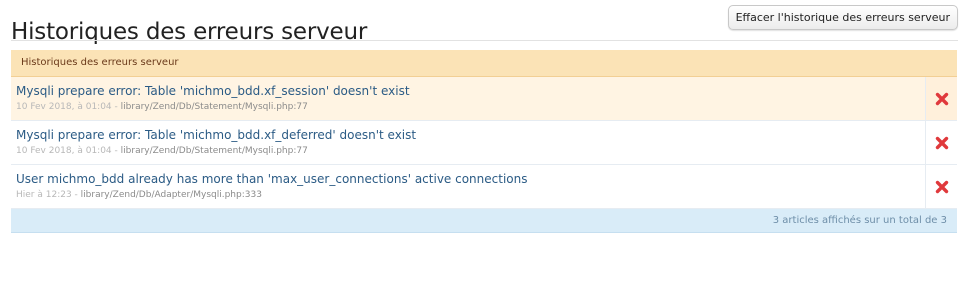  I want to click on page-title: Historiques des erreurs serveur, so click(189, 32).